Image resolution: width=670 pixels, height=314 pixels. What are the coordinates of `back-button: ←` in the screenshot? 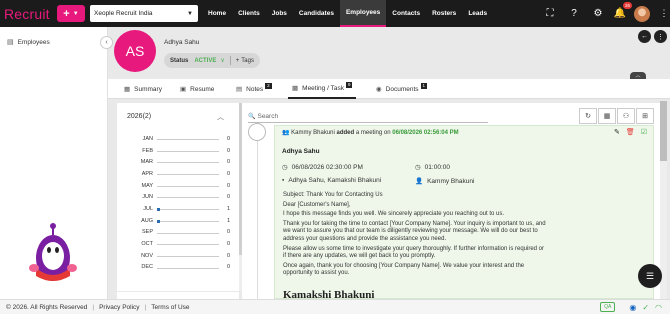 It's located at (644, 36).